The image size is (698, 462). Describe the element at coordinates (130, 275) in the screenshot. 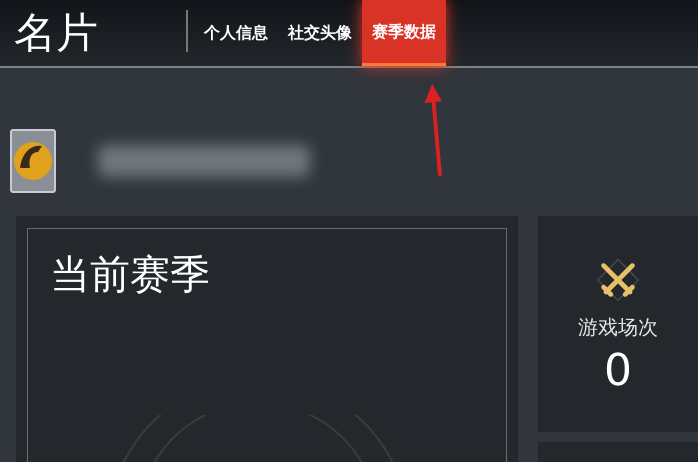

I see `season-title: 当前赛季` at that location.